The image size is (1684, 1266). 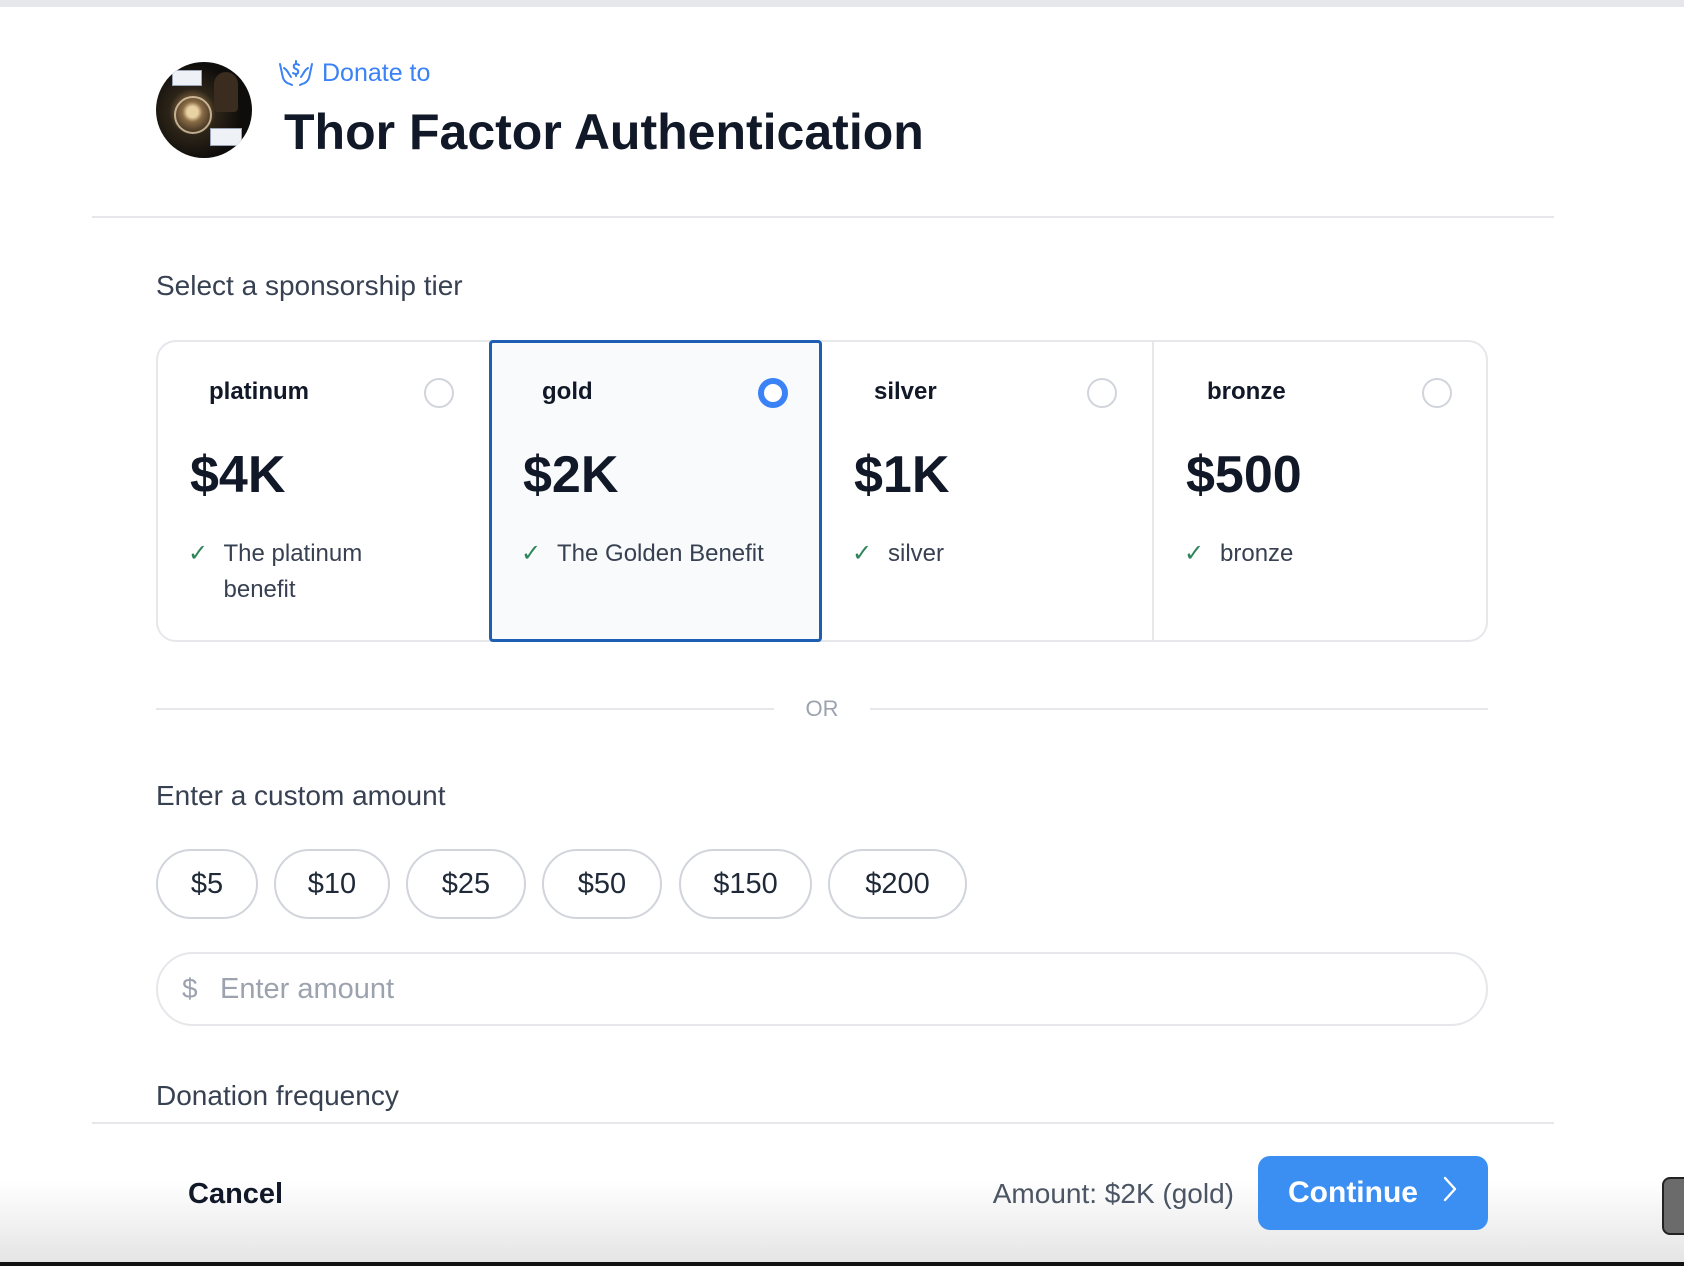 I want to click on tier-radio-platinum, so click(x=439, y=393).